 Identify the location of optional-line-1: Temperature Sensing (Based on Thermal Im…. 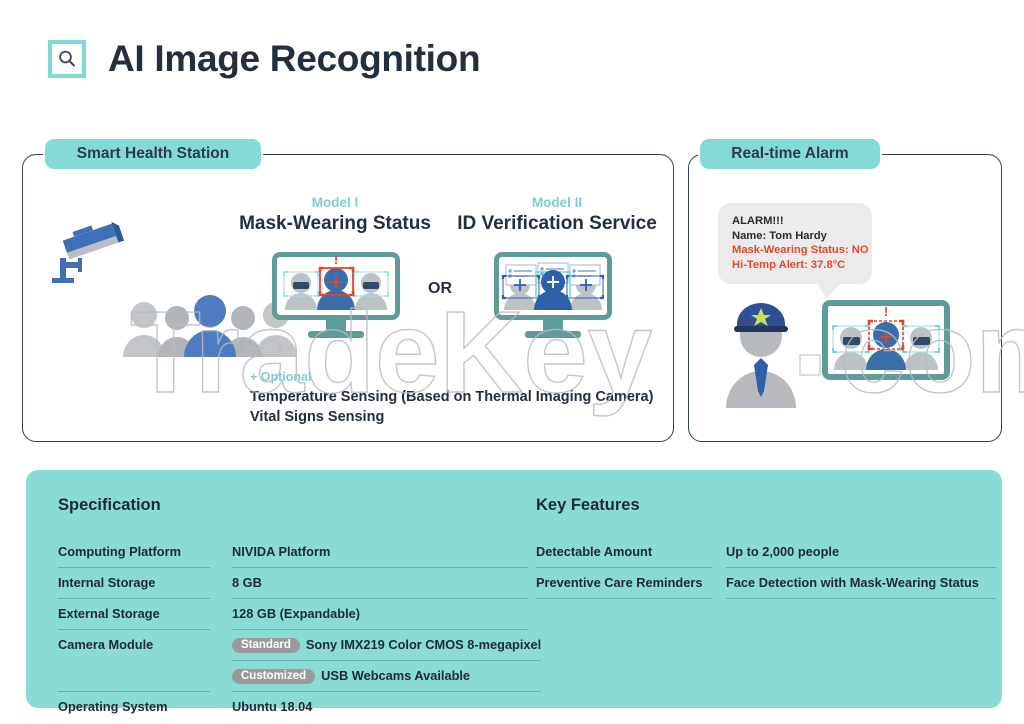
(452, 397).